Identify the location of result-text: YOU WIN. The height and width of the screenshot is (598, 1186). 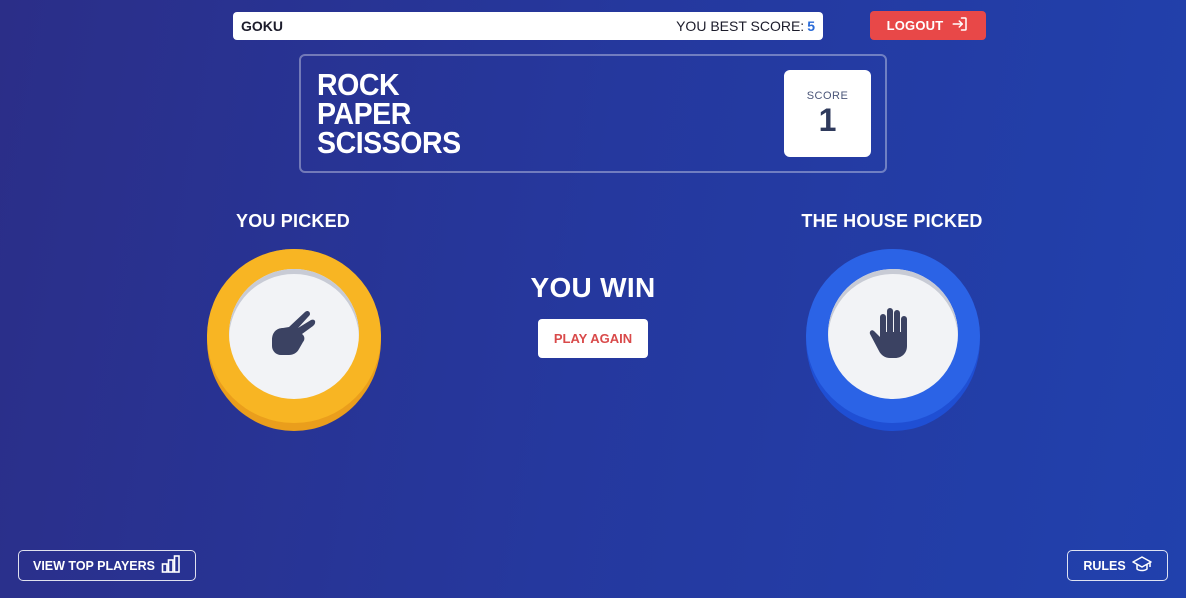
(593, 287).